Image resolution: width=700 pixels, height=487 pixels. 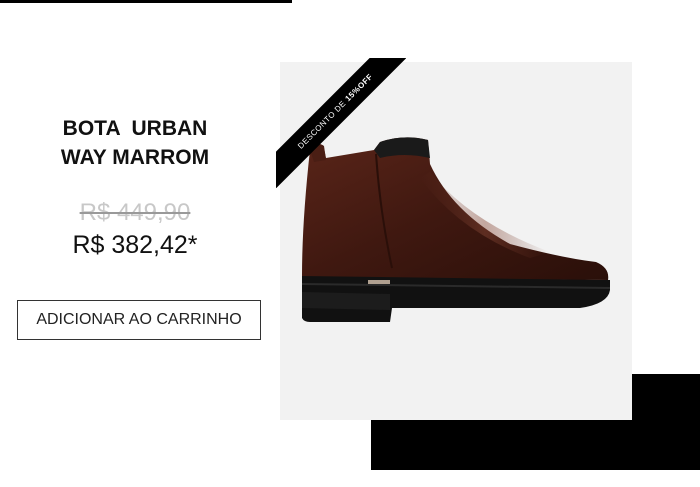 What do you see at coordinates (321, 124) in the screenshot?
I see `discount-label: DESCONTO DE` at bounding box center [321, 124].